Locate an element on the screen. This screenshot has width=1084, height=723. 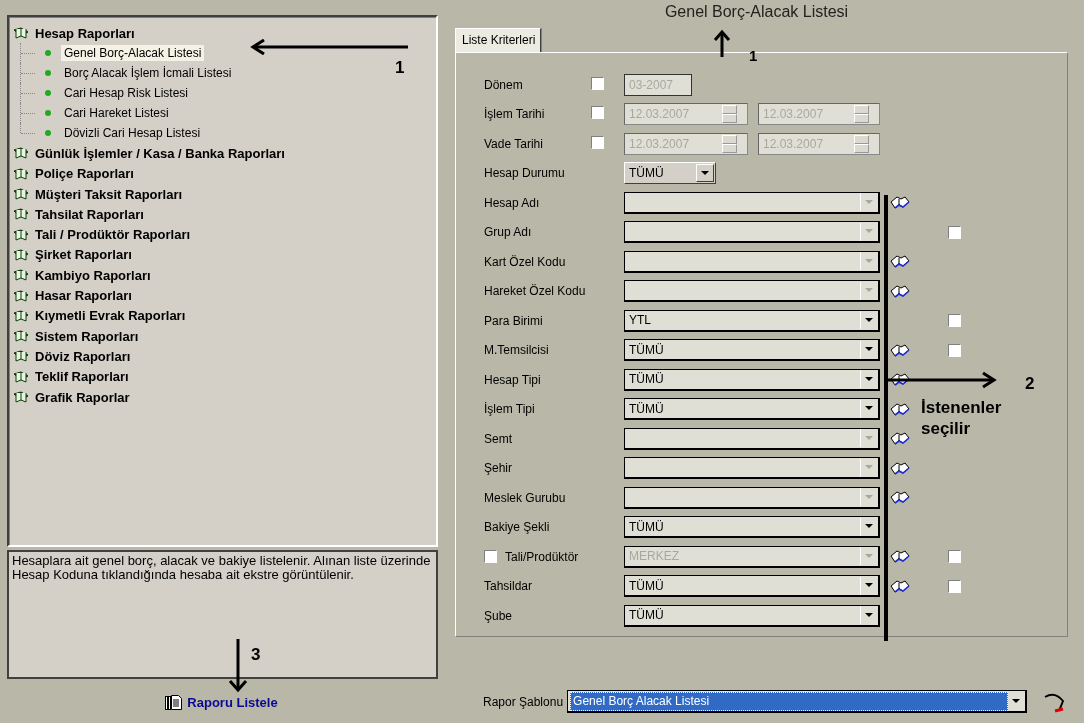
field-label: Tahsildar is located at coordinates (509, 586).